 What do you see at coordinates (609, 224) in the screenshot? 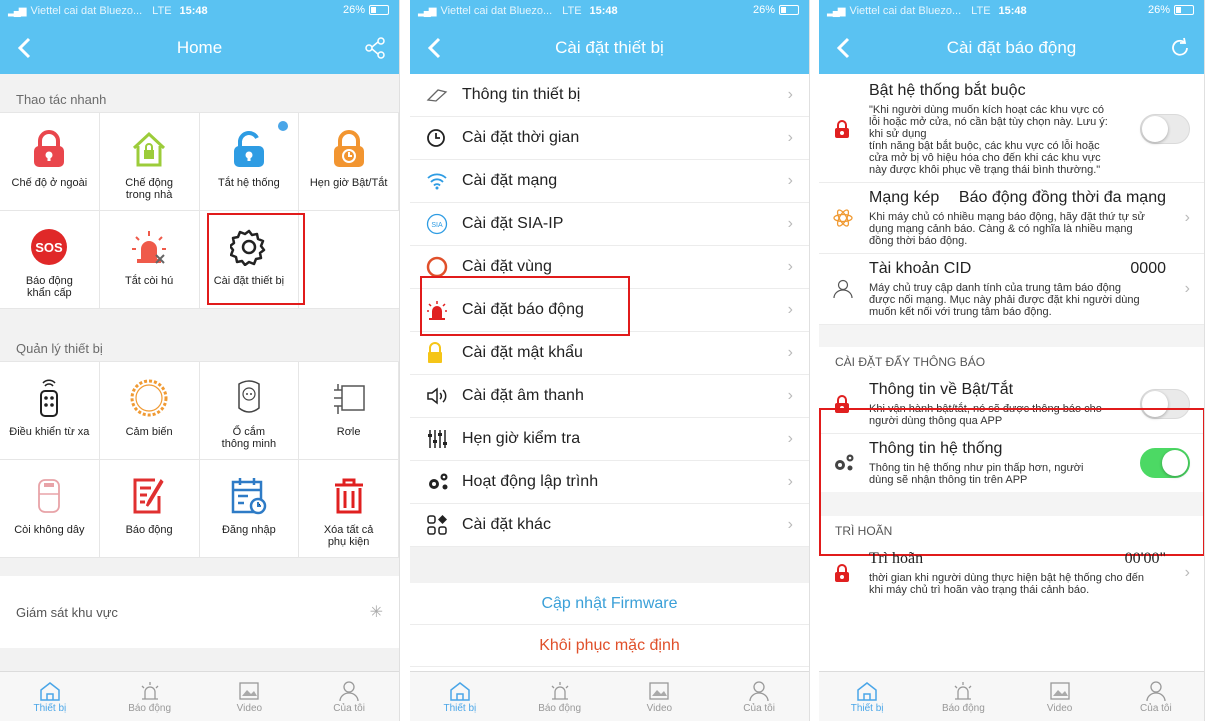
I see `settings-item-sia-ip: SIA Cài đặt SIA-IP ›` at bounding box center [609, 224].